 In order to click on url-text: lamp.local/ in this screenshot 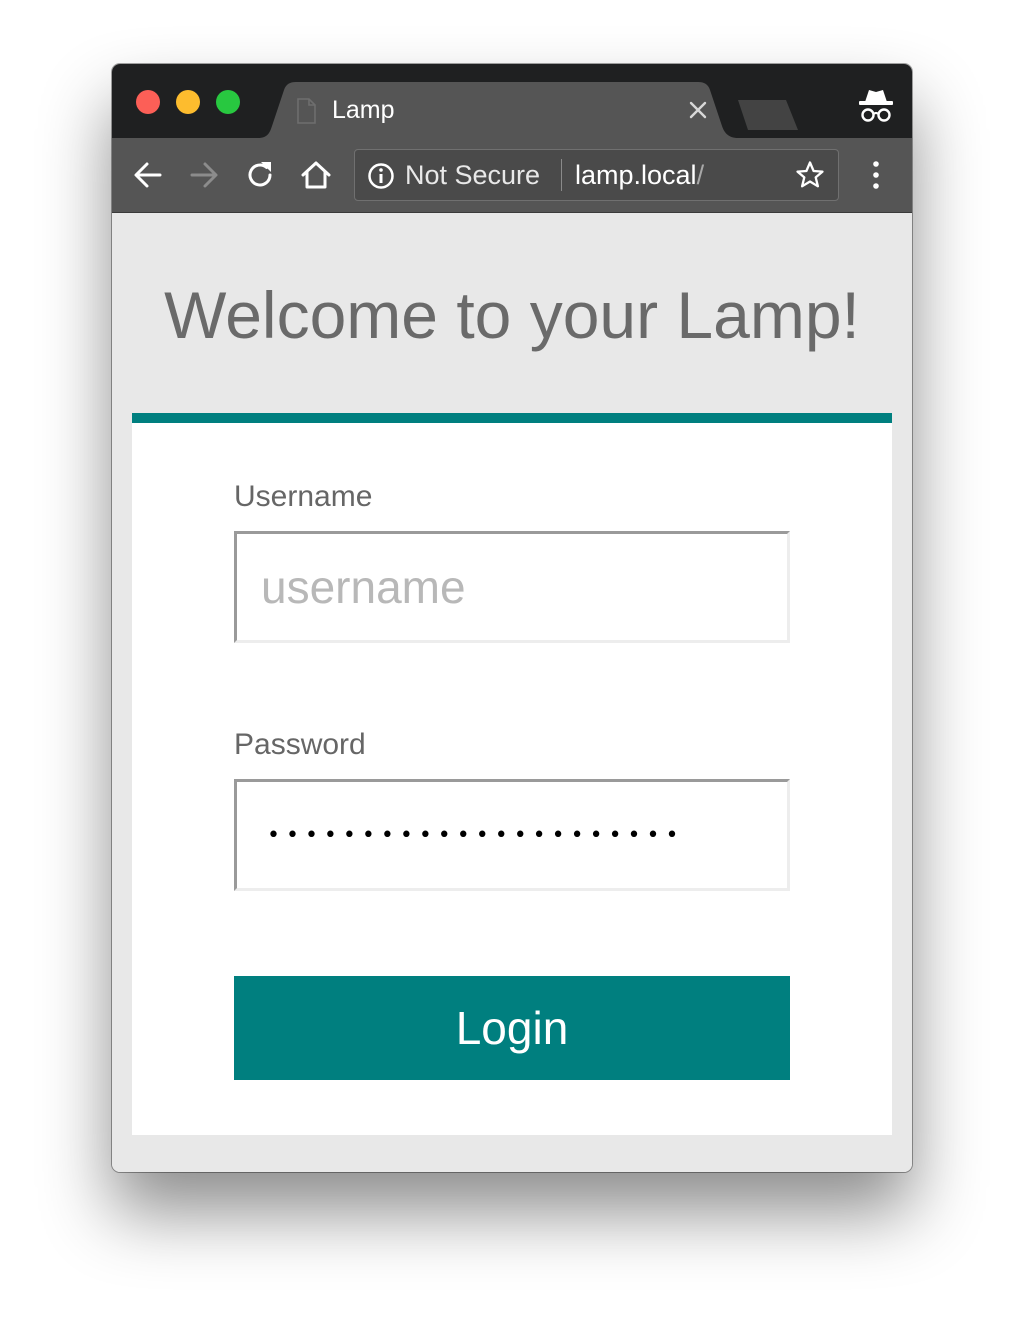, I will do `click(639, 175)`.